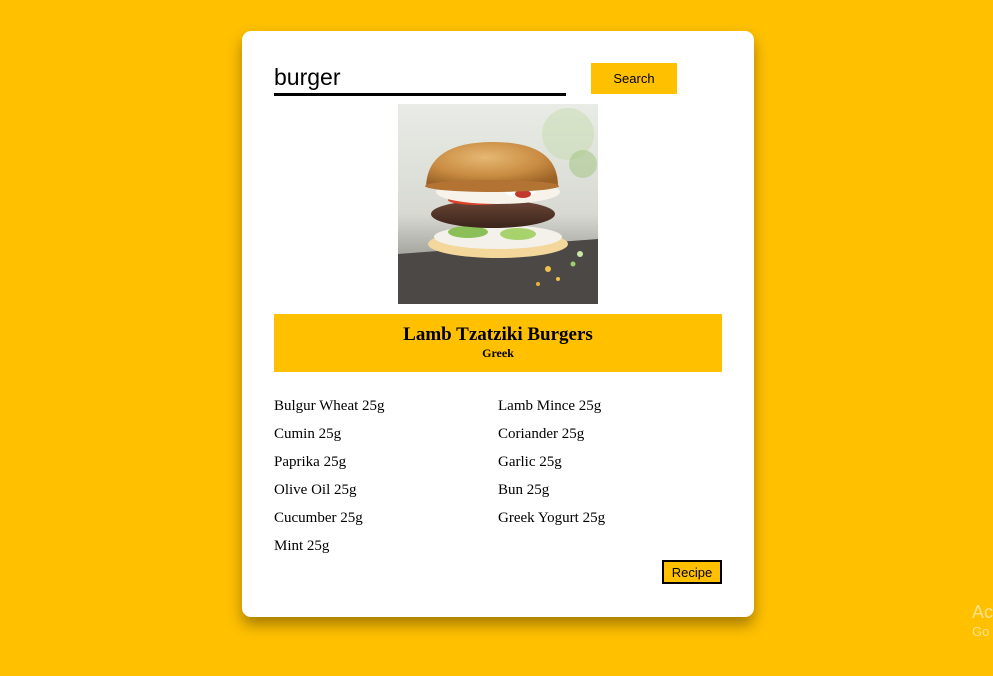 The image size is (993, 676). Describe the element at coordinates (634, 78) in the screenshot. I see `search-button: Search` at that location.